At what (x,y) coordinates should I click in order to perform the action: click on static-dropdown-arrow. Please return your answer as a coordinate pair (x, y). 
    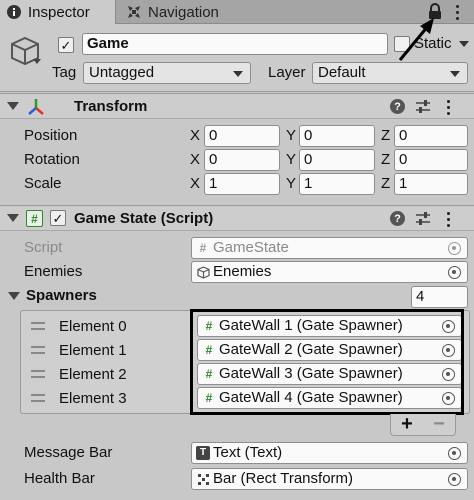
    Looking at the image, I should click on (464, 44).